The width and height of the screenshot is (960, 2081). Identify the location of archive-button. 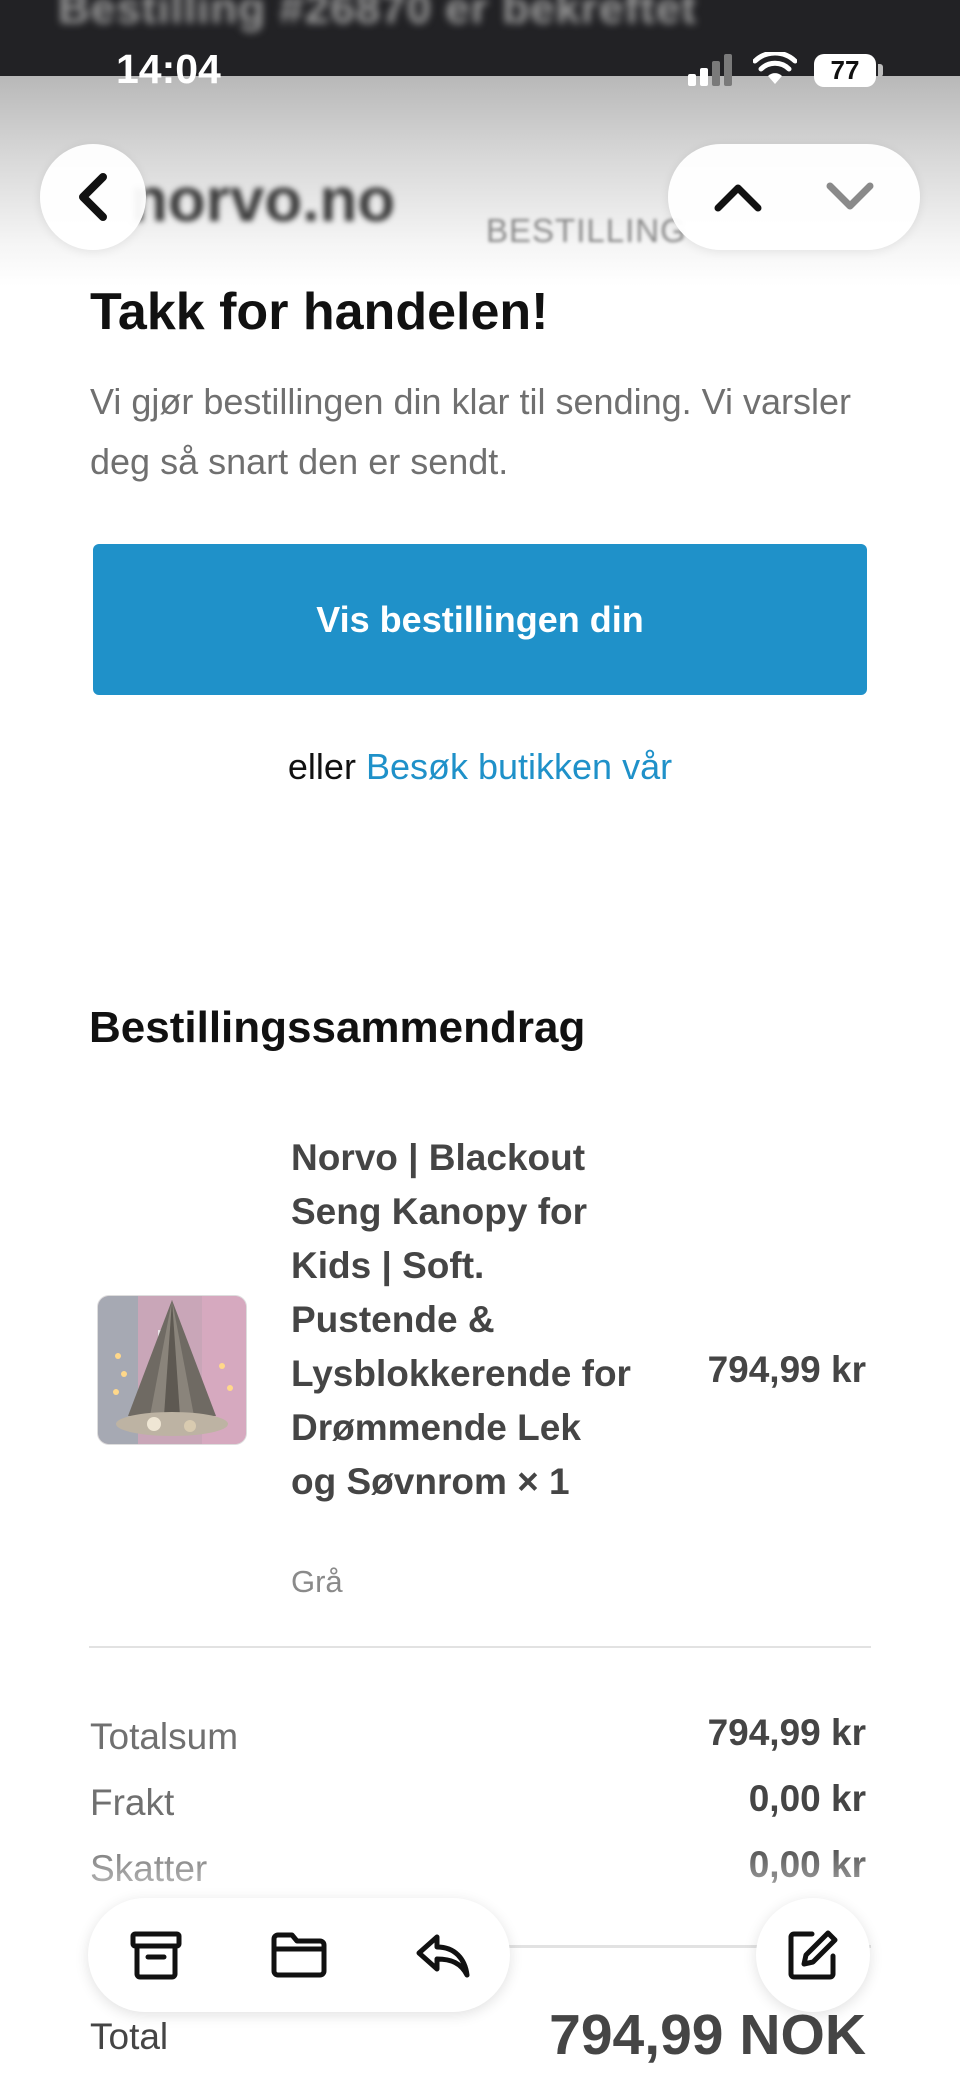
(156, 1955).